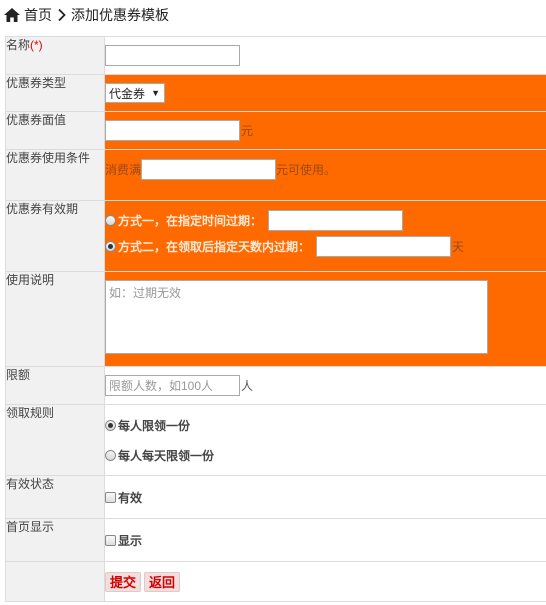  What do you see at coordinates (55, 93) in the screenshot?
I see `type-label: 优惠券类型` at bounding box center [55, 93].